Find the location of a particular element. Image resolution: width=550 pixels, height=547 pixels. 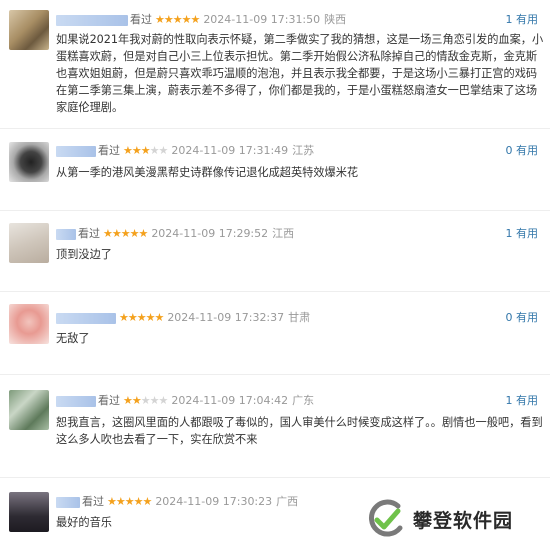

comment-meta: 看过 ★★★★★ 2024-11-09 17:31:50 陕西 1 有用 is located at coordinates (300, 20).